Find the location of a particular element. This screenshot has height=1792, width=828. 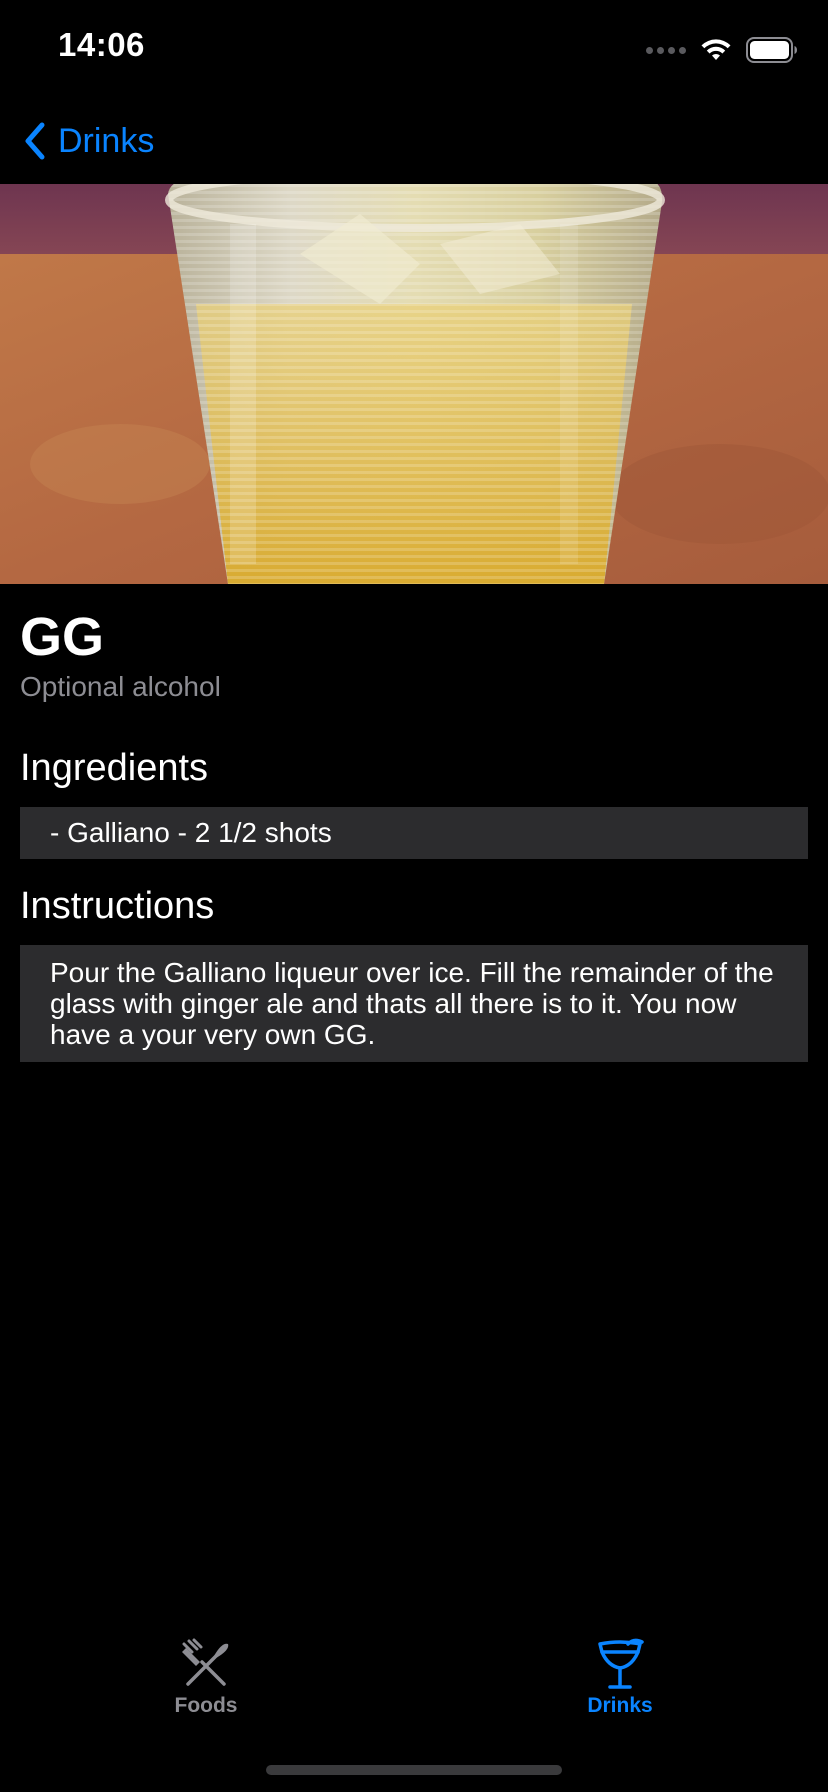

cellular-signal-icon is located at coordinates (666, 50).